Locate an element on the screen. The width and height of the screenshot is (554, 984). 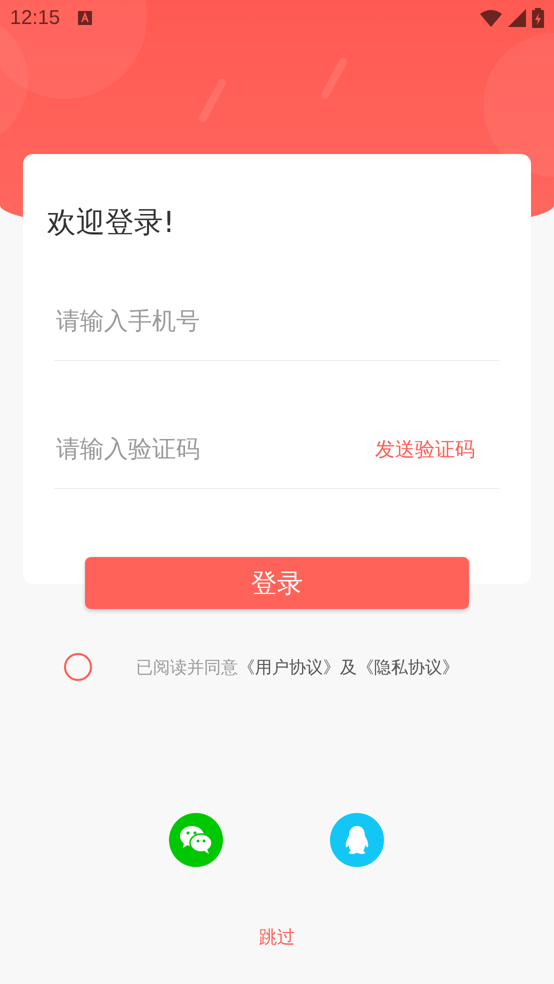
status-time: 12:15 is located at coordinates (35, 18).